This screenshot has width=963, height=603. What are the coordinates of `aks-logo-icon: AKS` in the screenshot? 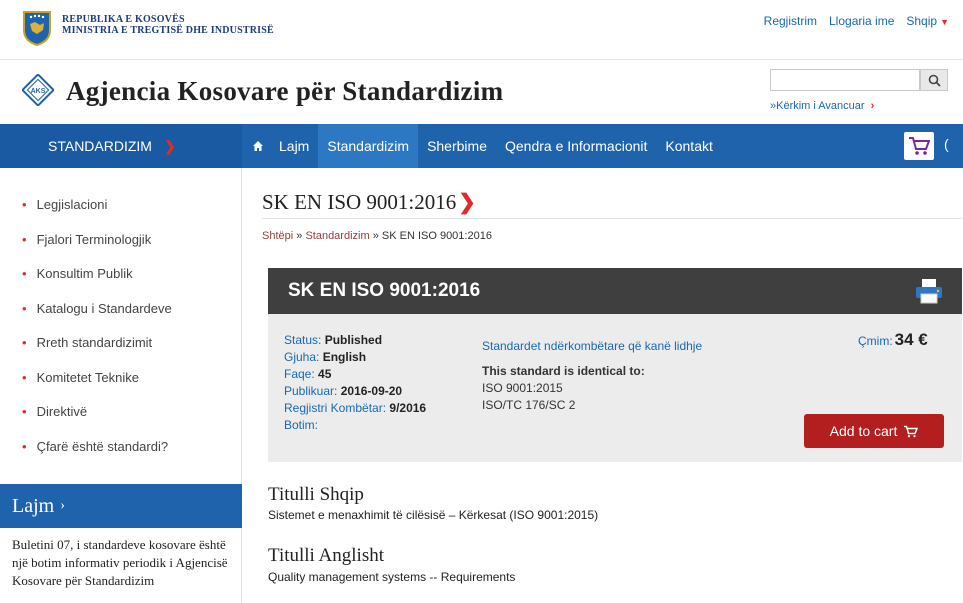 It's located at (38, 90).